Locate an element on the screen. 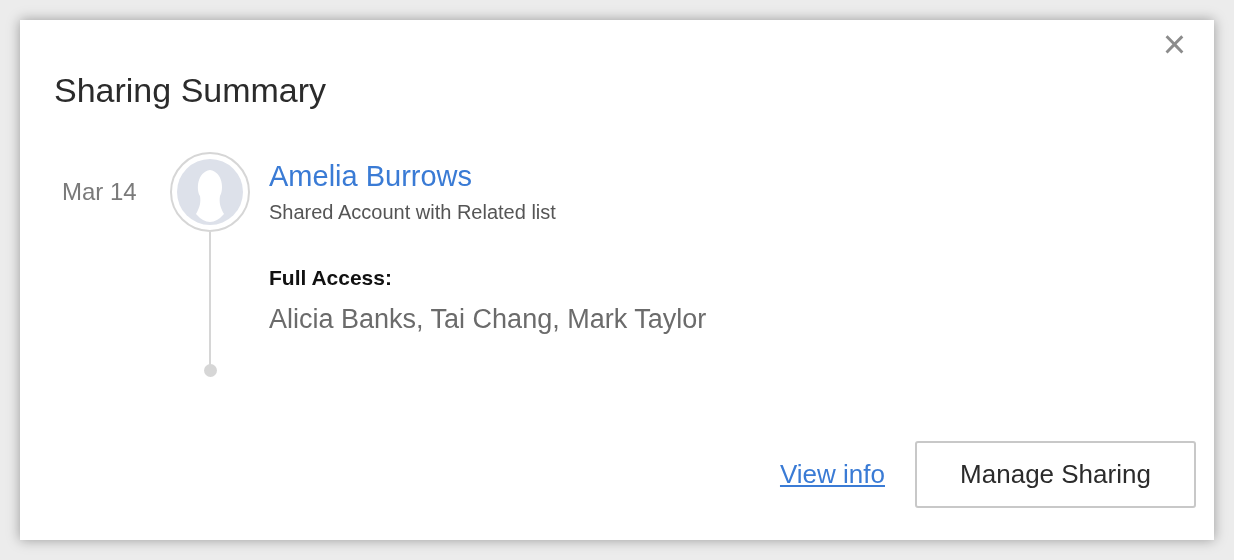  entry-date: Mar 14 is located at coordinates (99, 192).